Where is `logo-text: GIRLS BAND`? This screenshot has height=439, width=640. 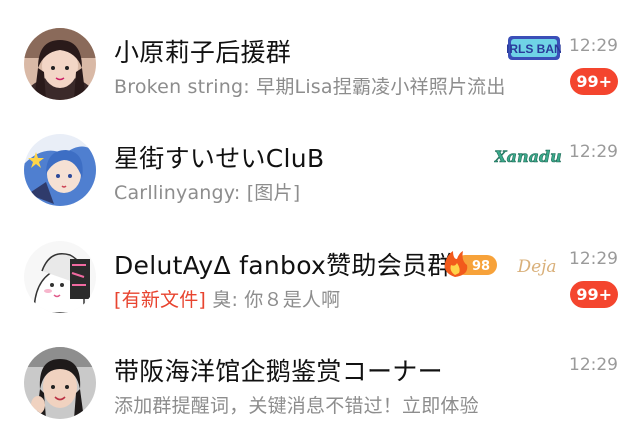 logo-text: GIRLS BAND is located at coordinates (534, 49).